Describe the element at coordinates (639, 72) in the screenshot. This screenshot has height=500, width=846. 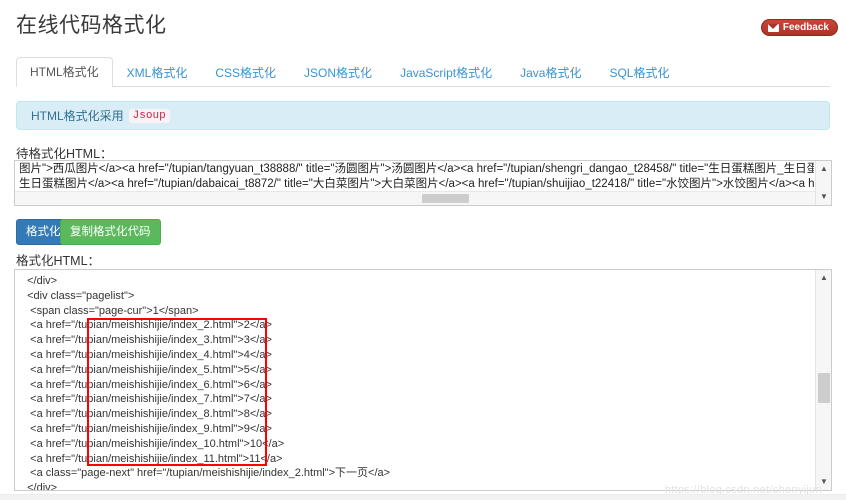
I see `tab-sql: SQL格式化` at that location.